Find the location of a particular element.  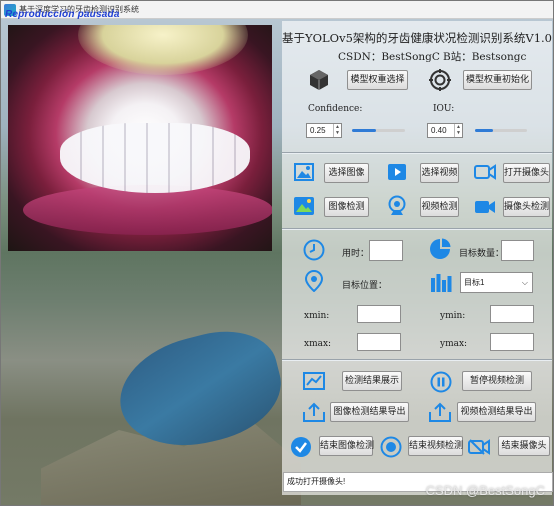

select-video-button: 选择视频 is located at coordinates (439, 173).